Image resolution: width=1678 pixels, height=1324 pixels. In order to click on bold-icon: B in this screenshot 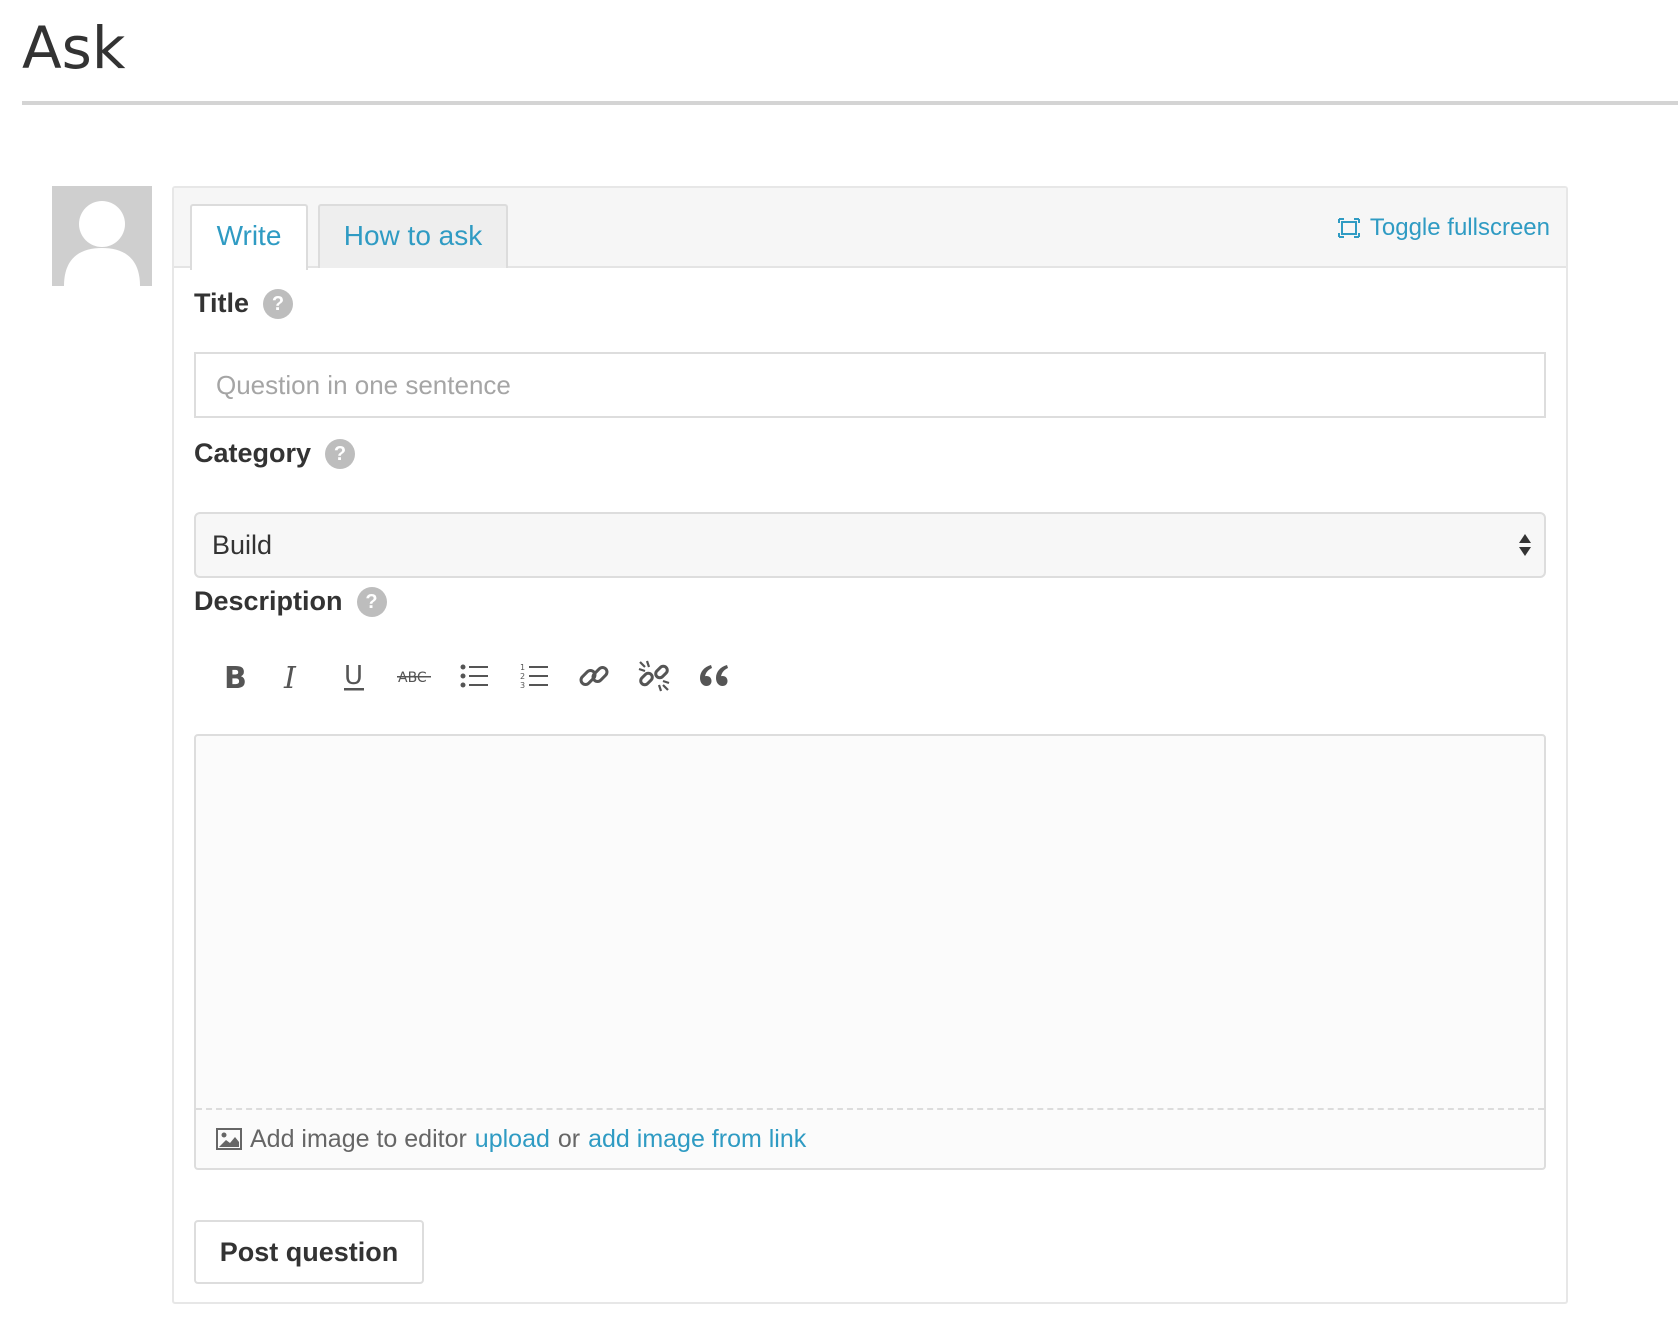, I will do `click(234, 676)`.